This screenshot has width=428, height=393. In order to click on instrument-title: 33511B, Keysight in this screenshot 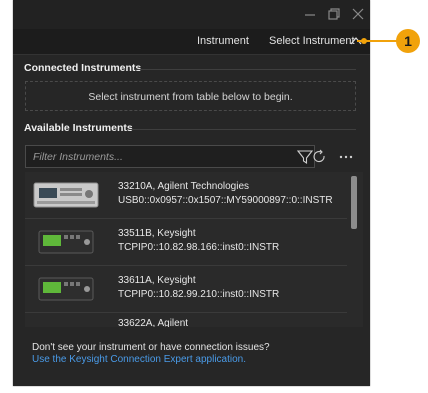, I will do `click(157, 233)`.